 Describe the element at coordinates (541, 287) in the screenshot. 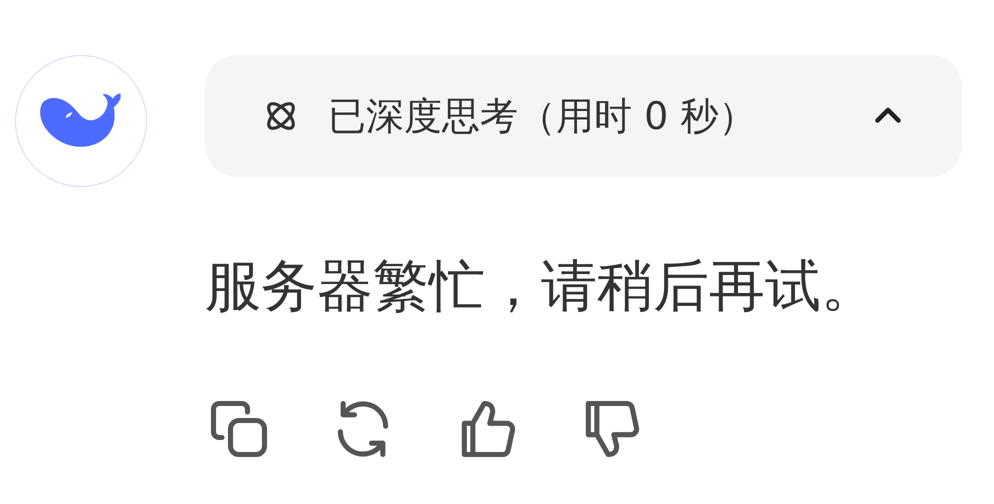

I see `message-text: 服务器繁忙，请稍后再试。` at that location.